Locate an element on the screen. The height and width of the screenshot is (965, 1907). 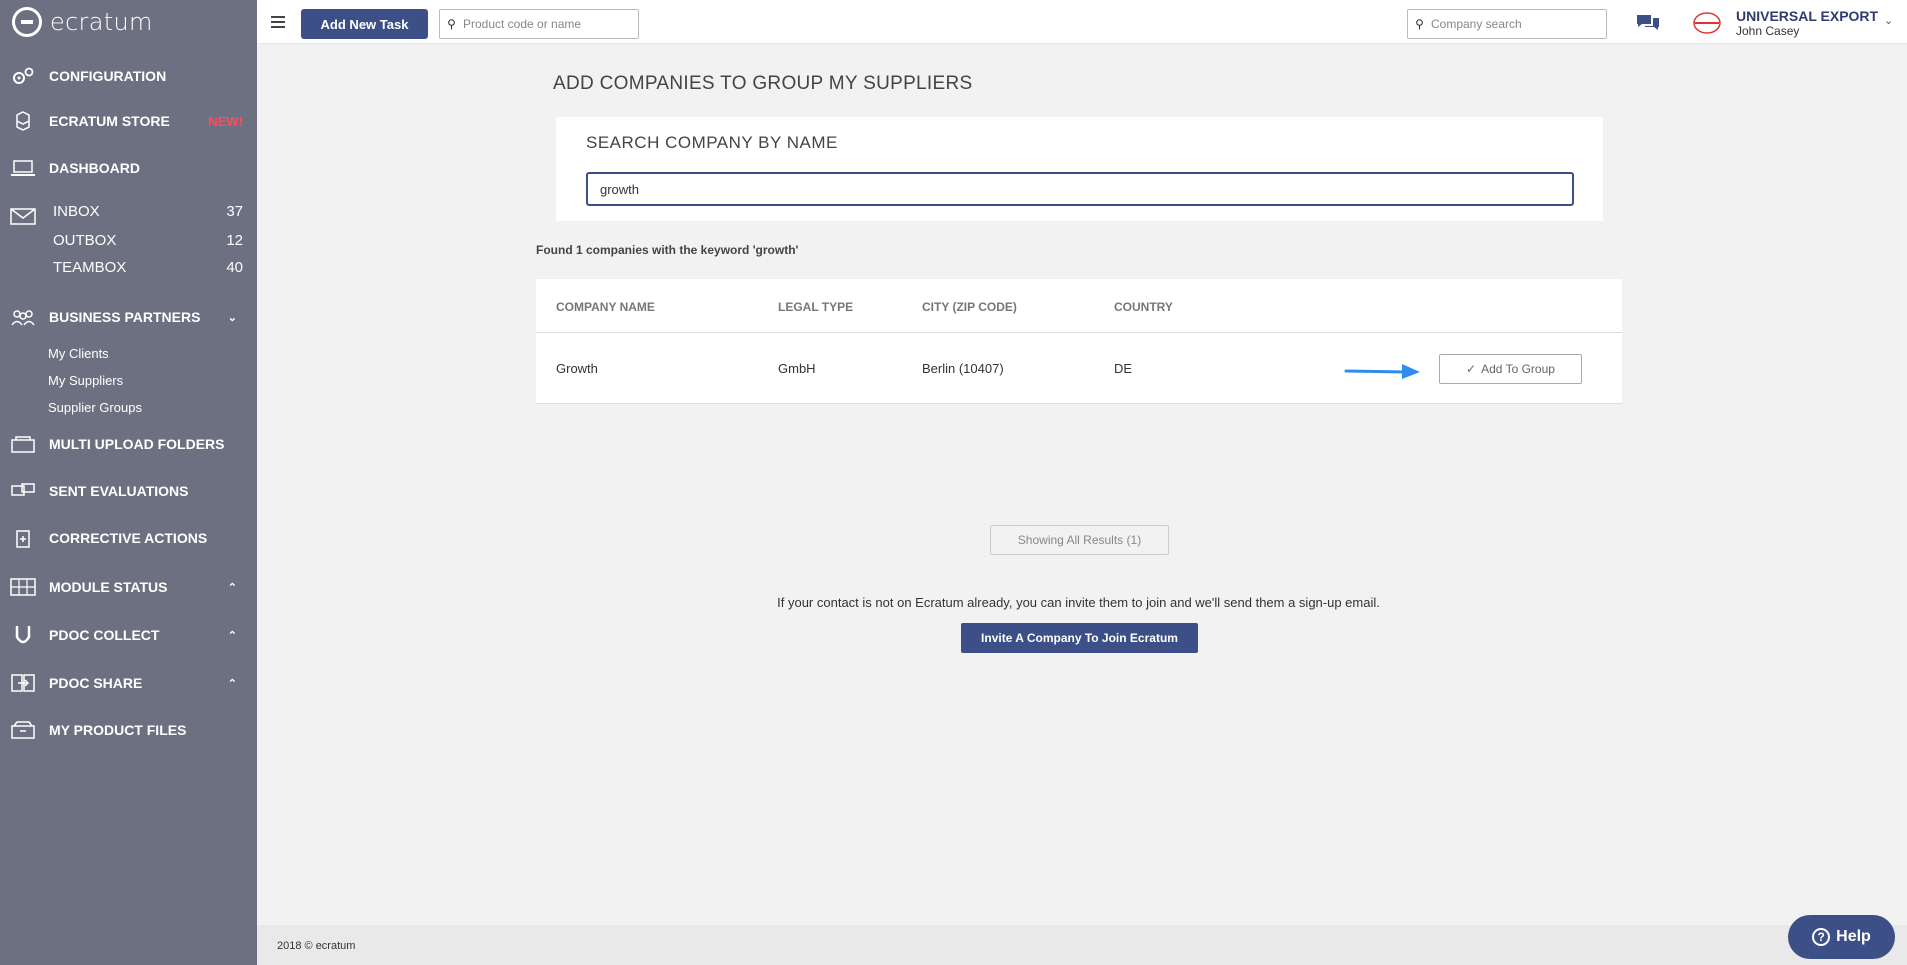
help-label: Help is located at coordinates (1853, 936).